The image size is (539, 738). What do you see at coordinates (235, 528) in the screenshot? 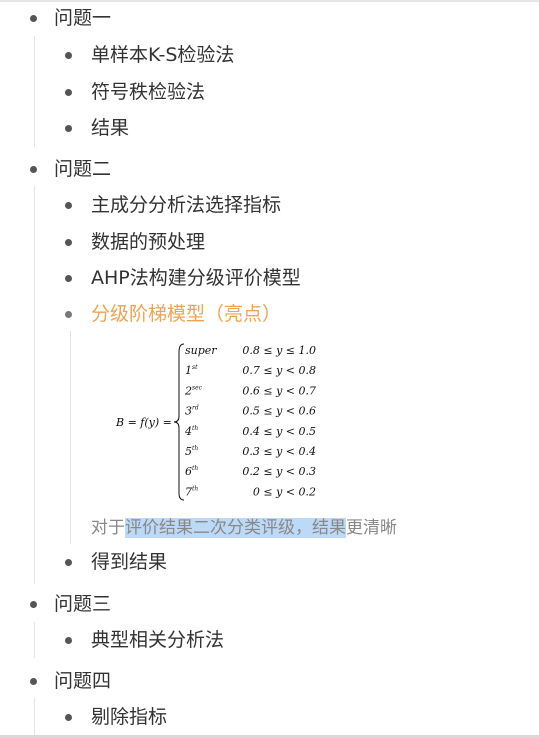
I see `text-selection: 评价结果二次分类评级，结果` at bounding box center [235, 528].